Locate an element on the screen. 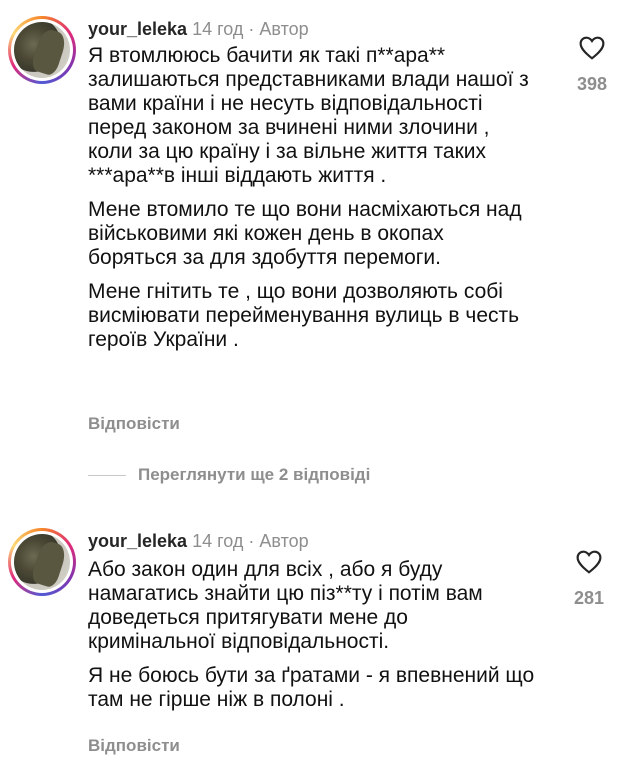 The width and height of the screenshot is (633, 768). divider is located at coordinates (107, 475).